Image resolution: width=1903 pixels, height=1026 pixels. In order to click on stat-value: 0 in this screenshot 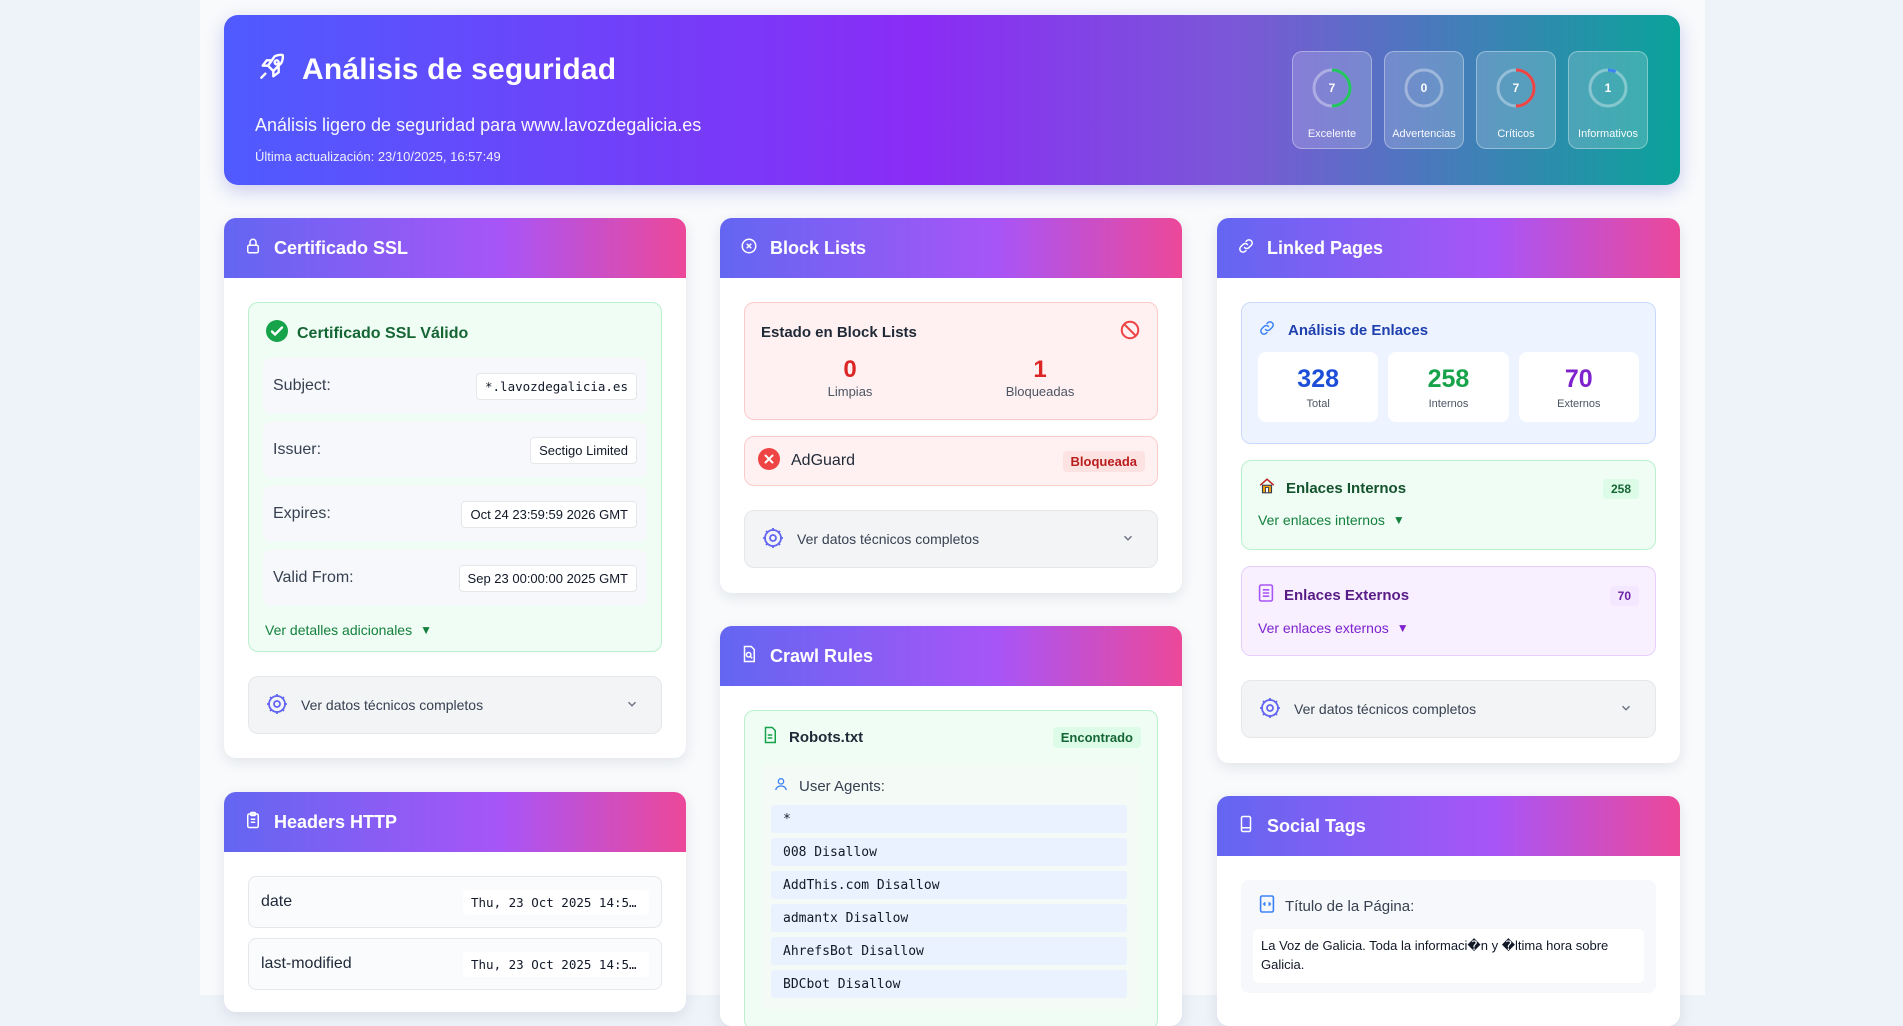, I will do `click(1424, 88)`.